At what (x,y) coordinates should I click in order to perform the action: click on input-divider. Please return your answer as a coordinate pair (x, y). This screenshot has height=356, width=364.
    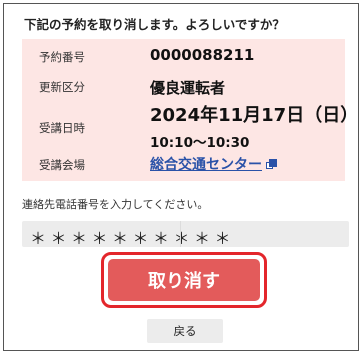
    Looking at the image, I should click on (180, 234).